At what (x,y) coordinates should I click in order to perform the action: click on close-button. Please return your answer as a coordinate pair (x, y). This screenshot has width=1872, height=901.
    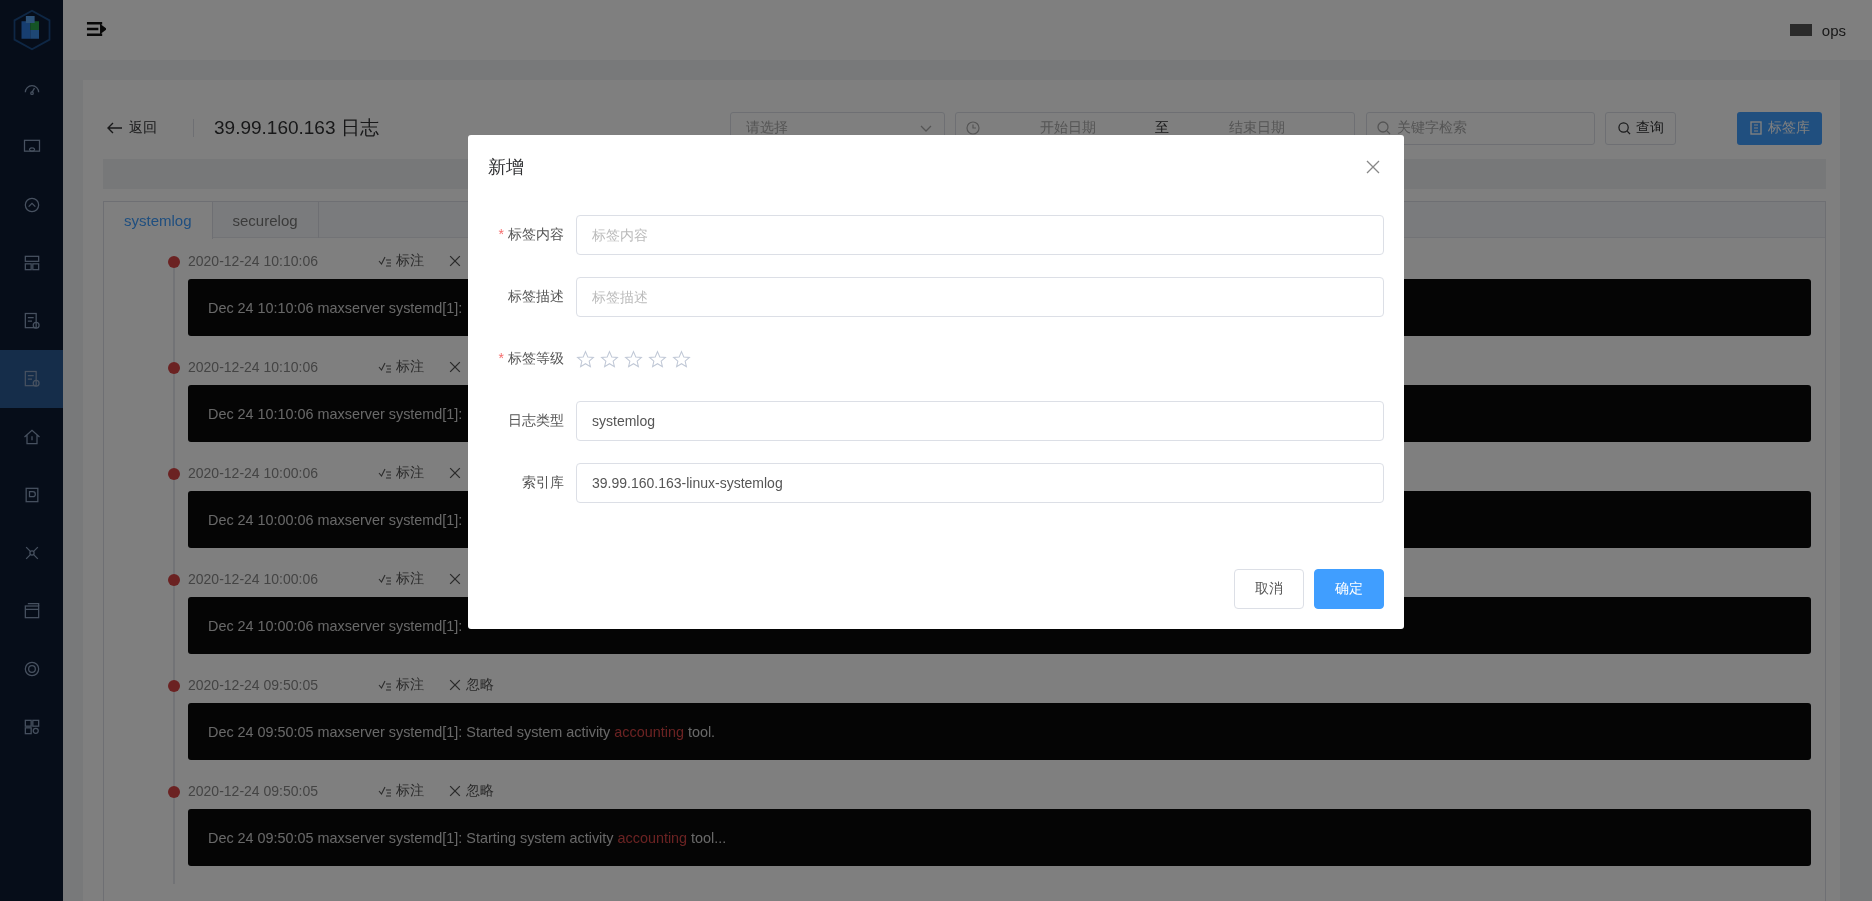
    Looking at the image, I should click on (1373, 167).